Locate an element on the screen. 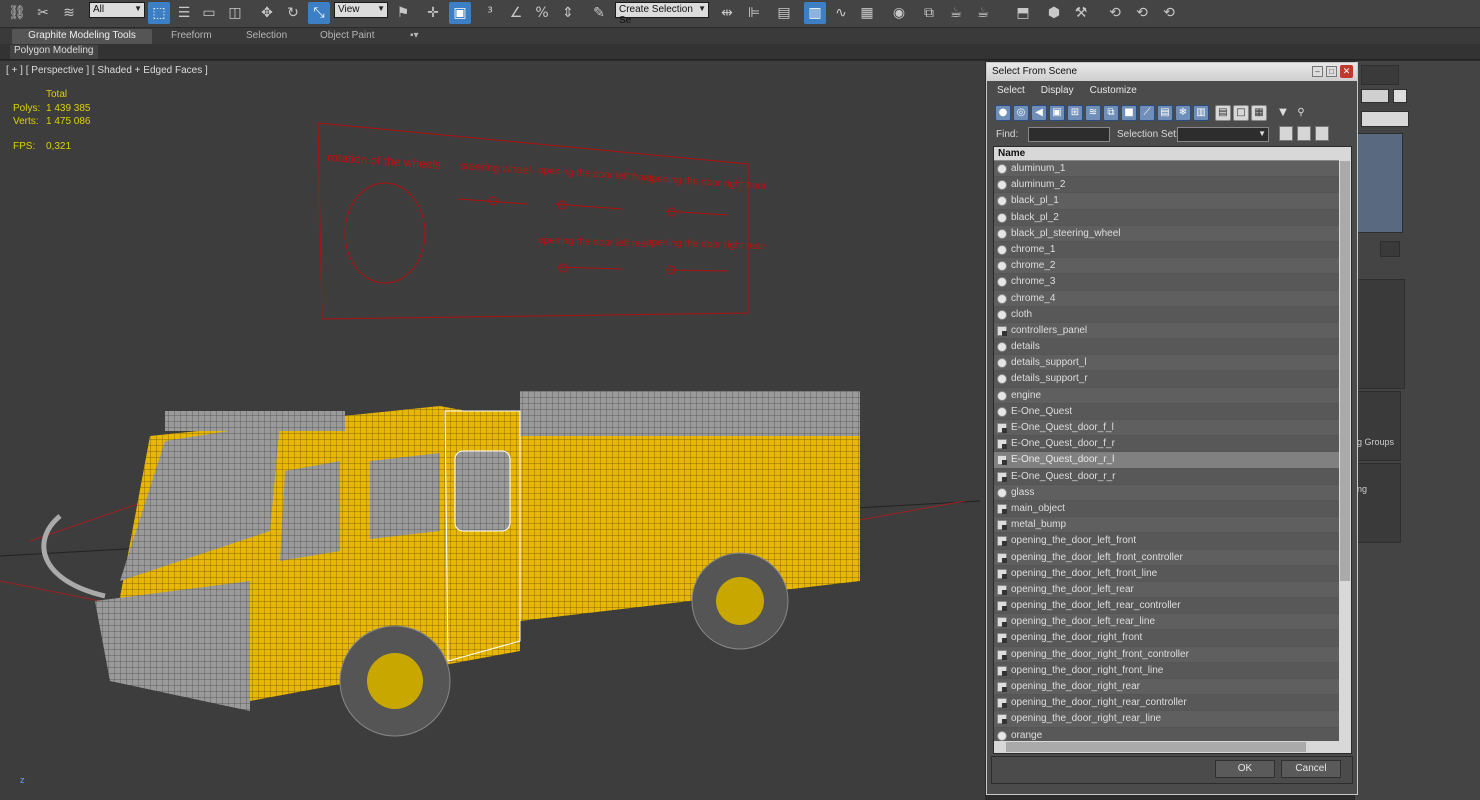 The height and width of the screenshot is (800, 1480). layer-icon: ▤ is located at coordinates (784, 13).